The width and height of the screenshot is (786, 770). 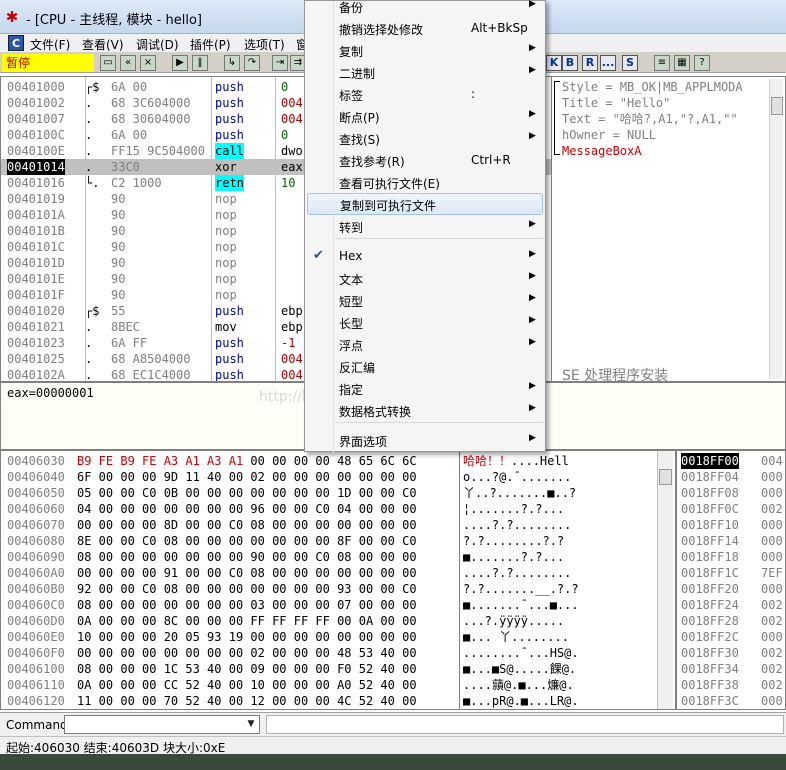 What do you see at coordinates (682, 63) in the screenshot?
I see `grid-icon: ▦` at bounding box center [682, 63].